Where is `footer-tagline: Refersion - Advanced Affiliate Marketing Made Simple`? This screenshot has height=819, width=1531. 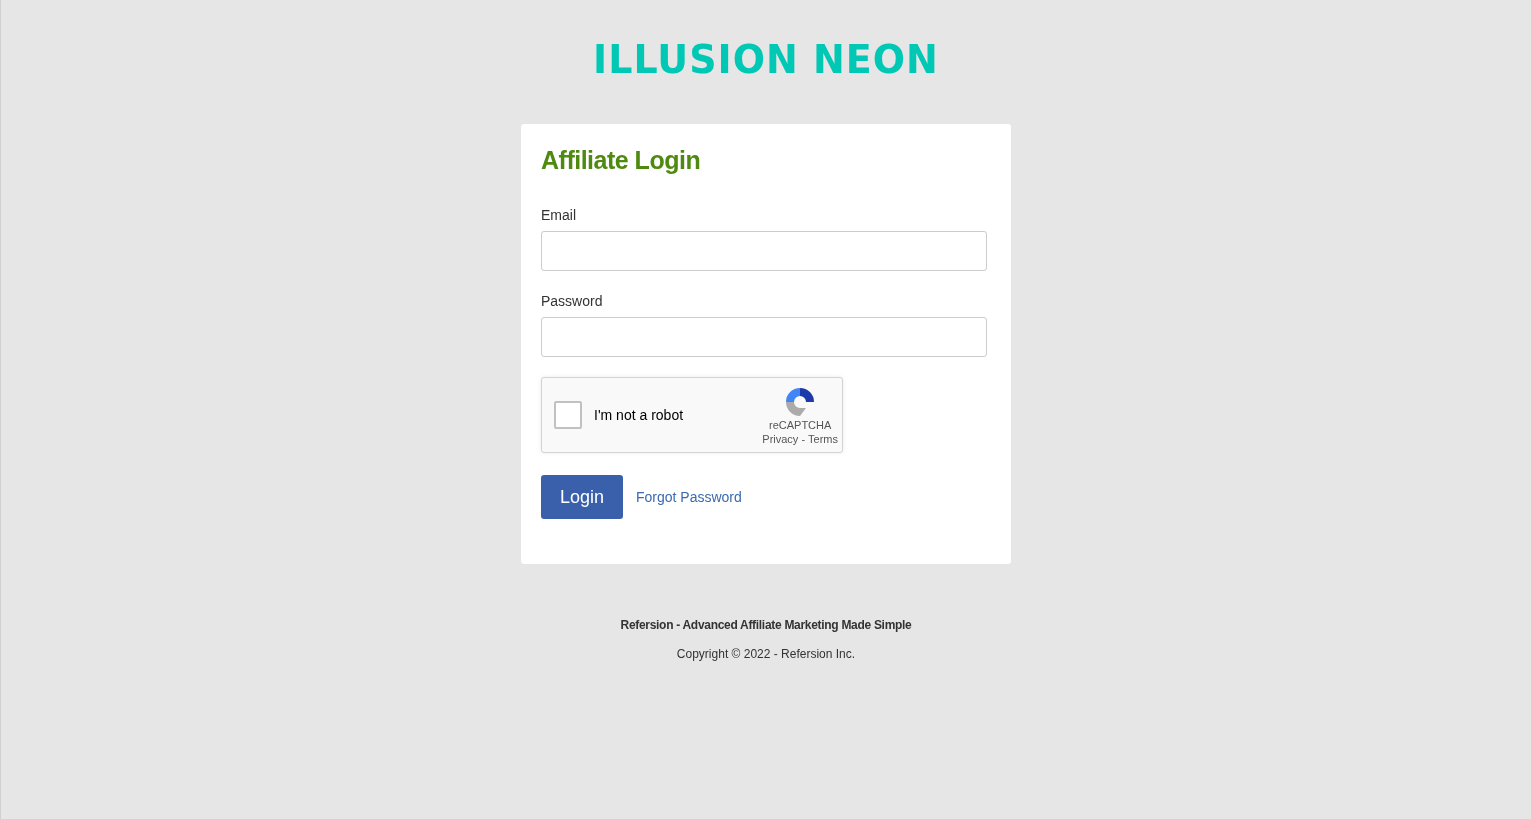 footer-tagline: Refersion - Advanced Affiliate Marketing Made Simple is located at coordinates (766, 625).